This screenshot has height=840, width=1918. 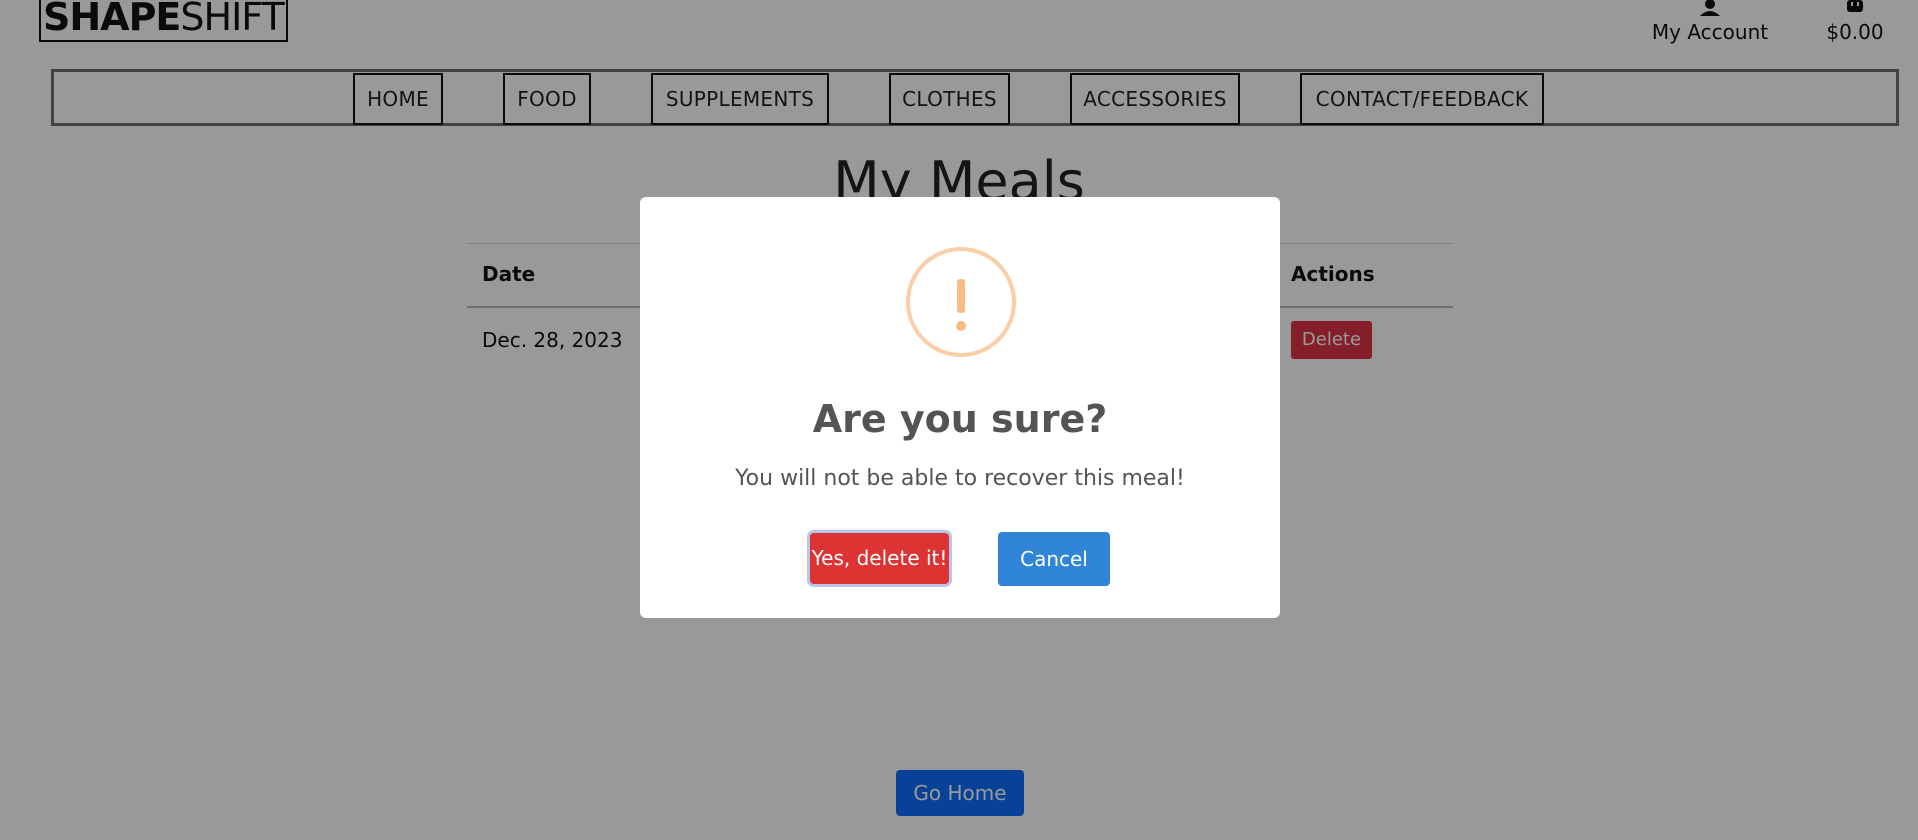 What do you see at coordinates (961, 296) in the screenshot?
I see `warning-icon-bar` at bounding box center [961, 296].